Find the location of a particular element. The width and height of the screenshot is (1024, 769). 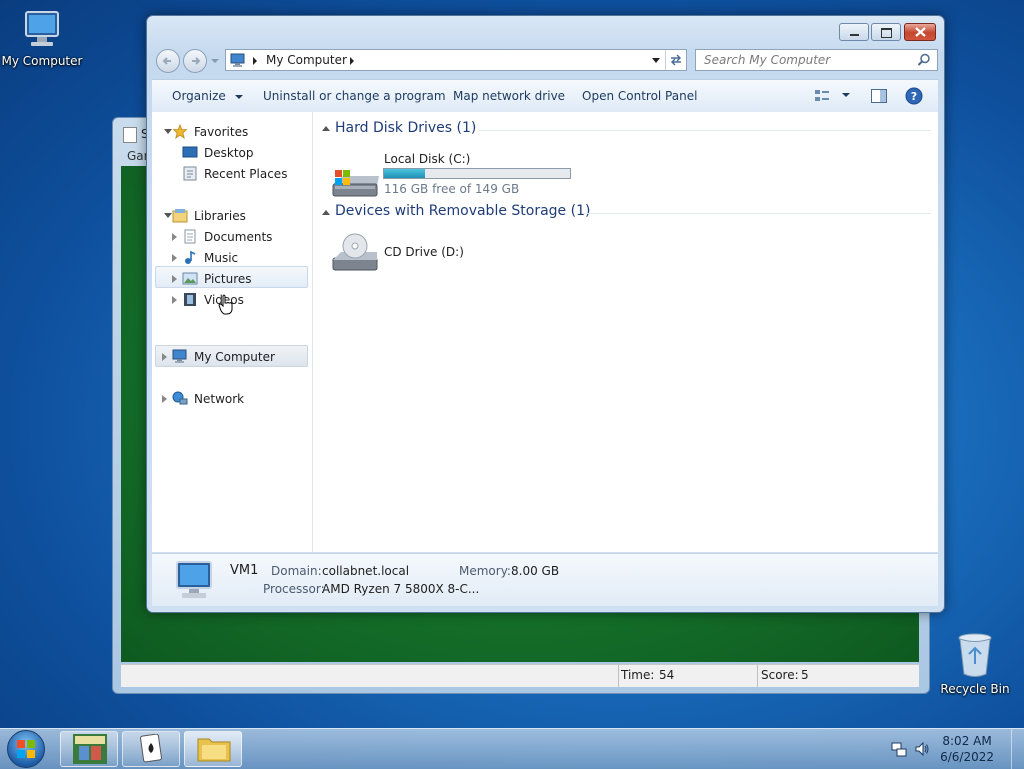

nav-pictures: Pictures is located at coordinates (233, 279).